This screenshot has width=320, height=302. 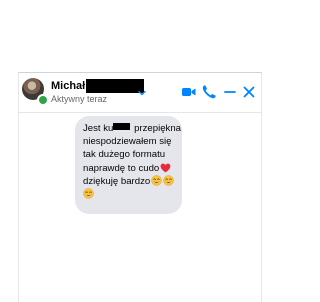 I want to click on message-text: dziękuję bardzo, so click(x=117, y=181).